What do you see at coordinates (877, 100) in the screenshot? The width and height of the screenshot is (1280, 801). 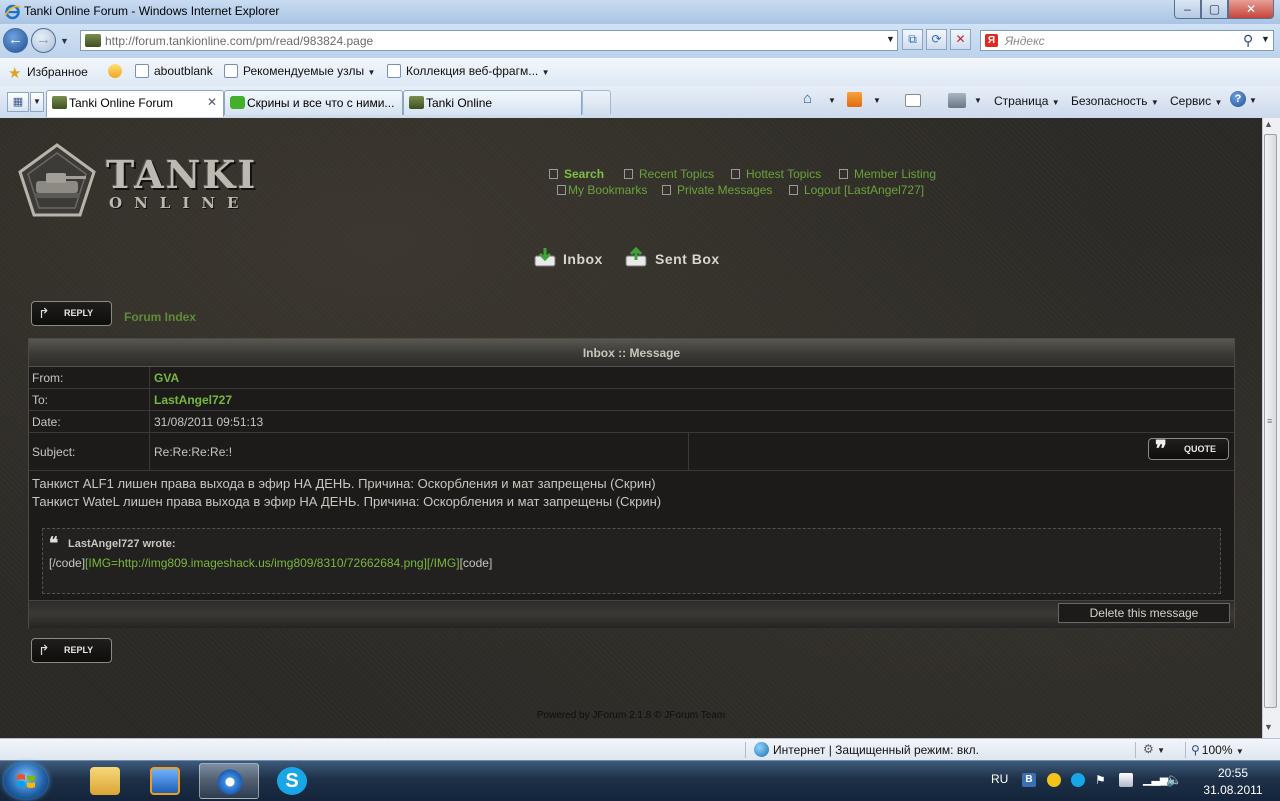 I see `feeds-dropdown: ▼` at bounding box center [877, 100].